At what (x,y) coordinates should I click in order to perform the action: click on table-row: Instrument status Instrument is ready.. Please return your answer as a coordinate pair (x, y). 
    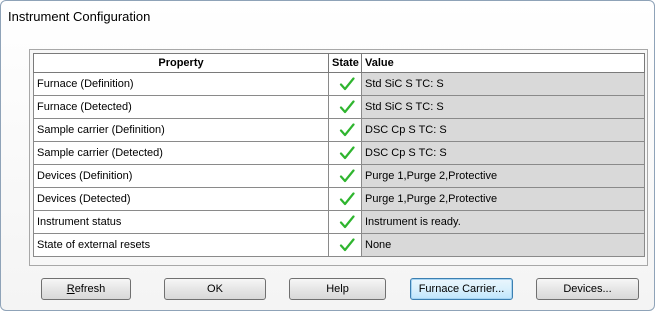
    Looking at the image, I should click on (339, 222).